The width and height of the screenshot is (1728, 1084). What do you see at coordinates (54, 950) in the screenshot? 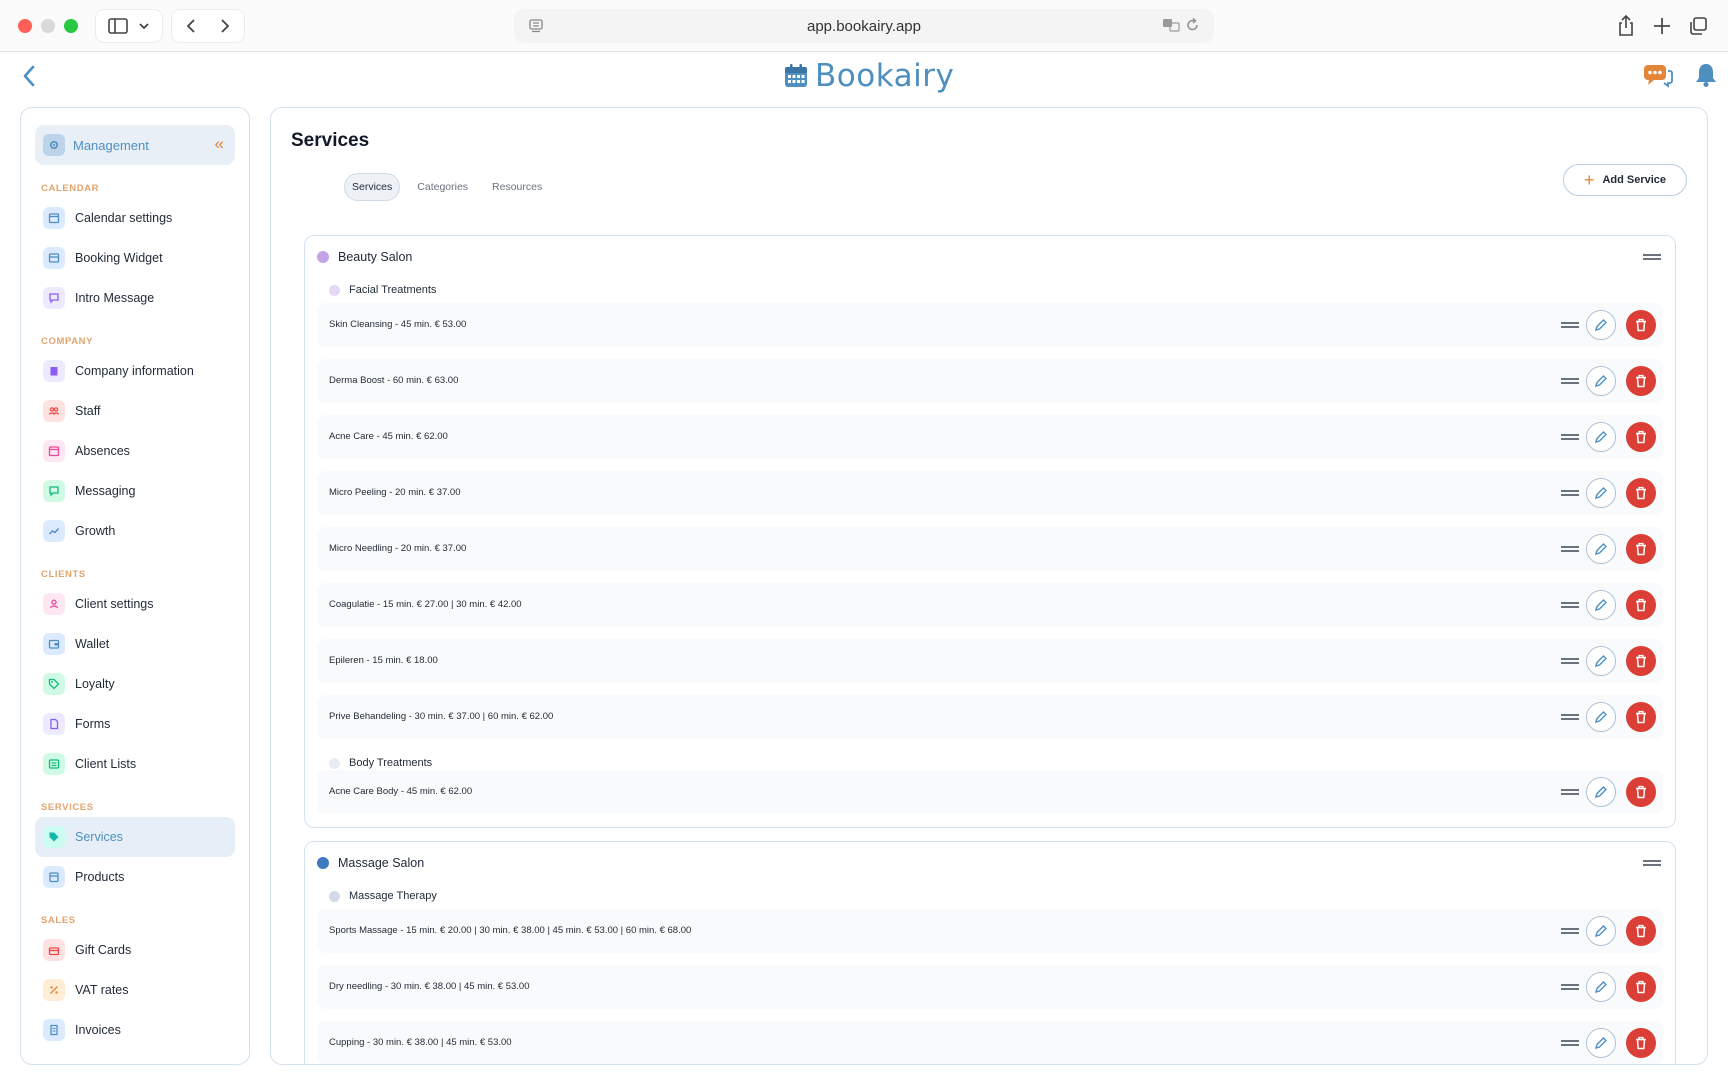
I see `gift-icon` at bounding box center [54, 950].